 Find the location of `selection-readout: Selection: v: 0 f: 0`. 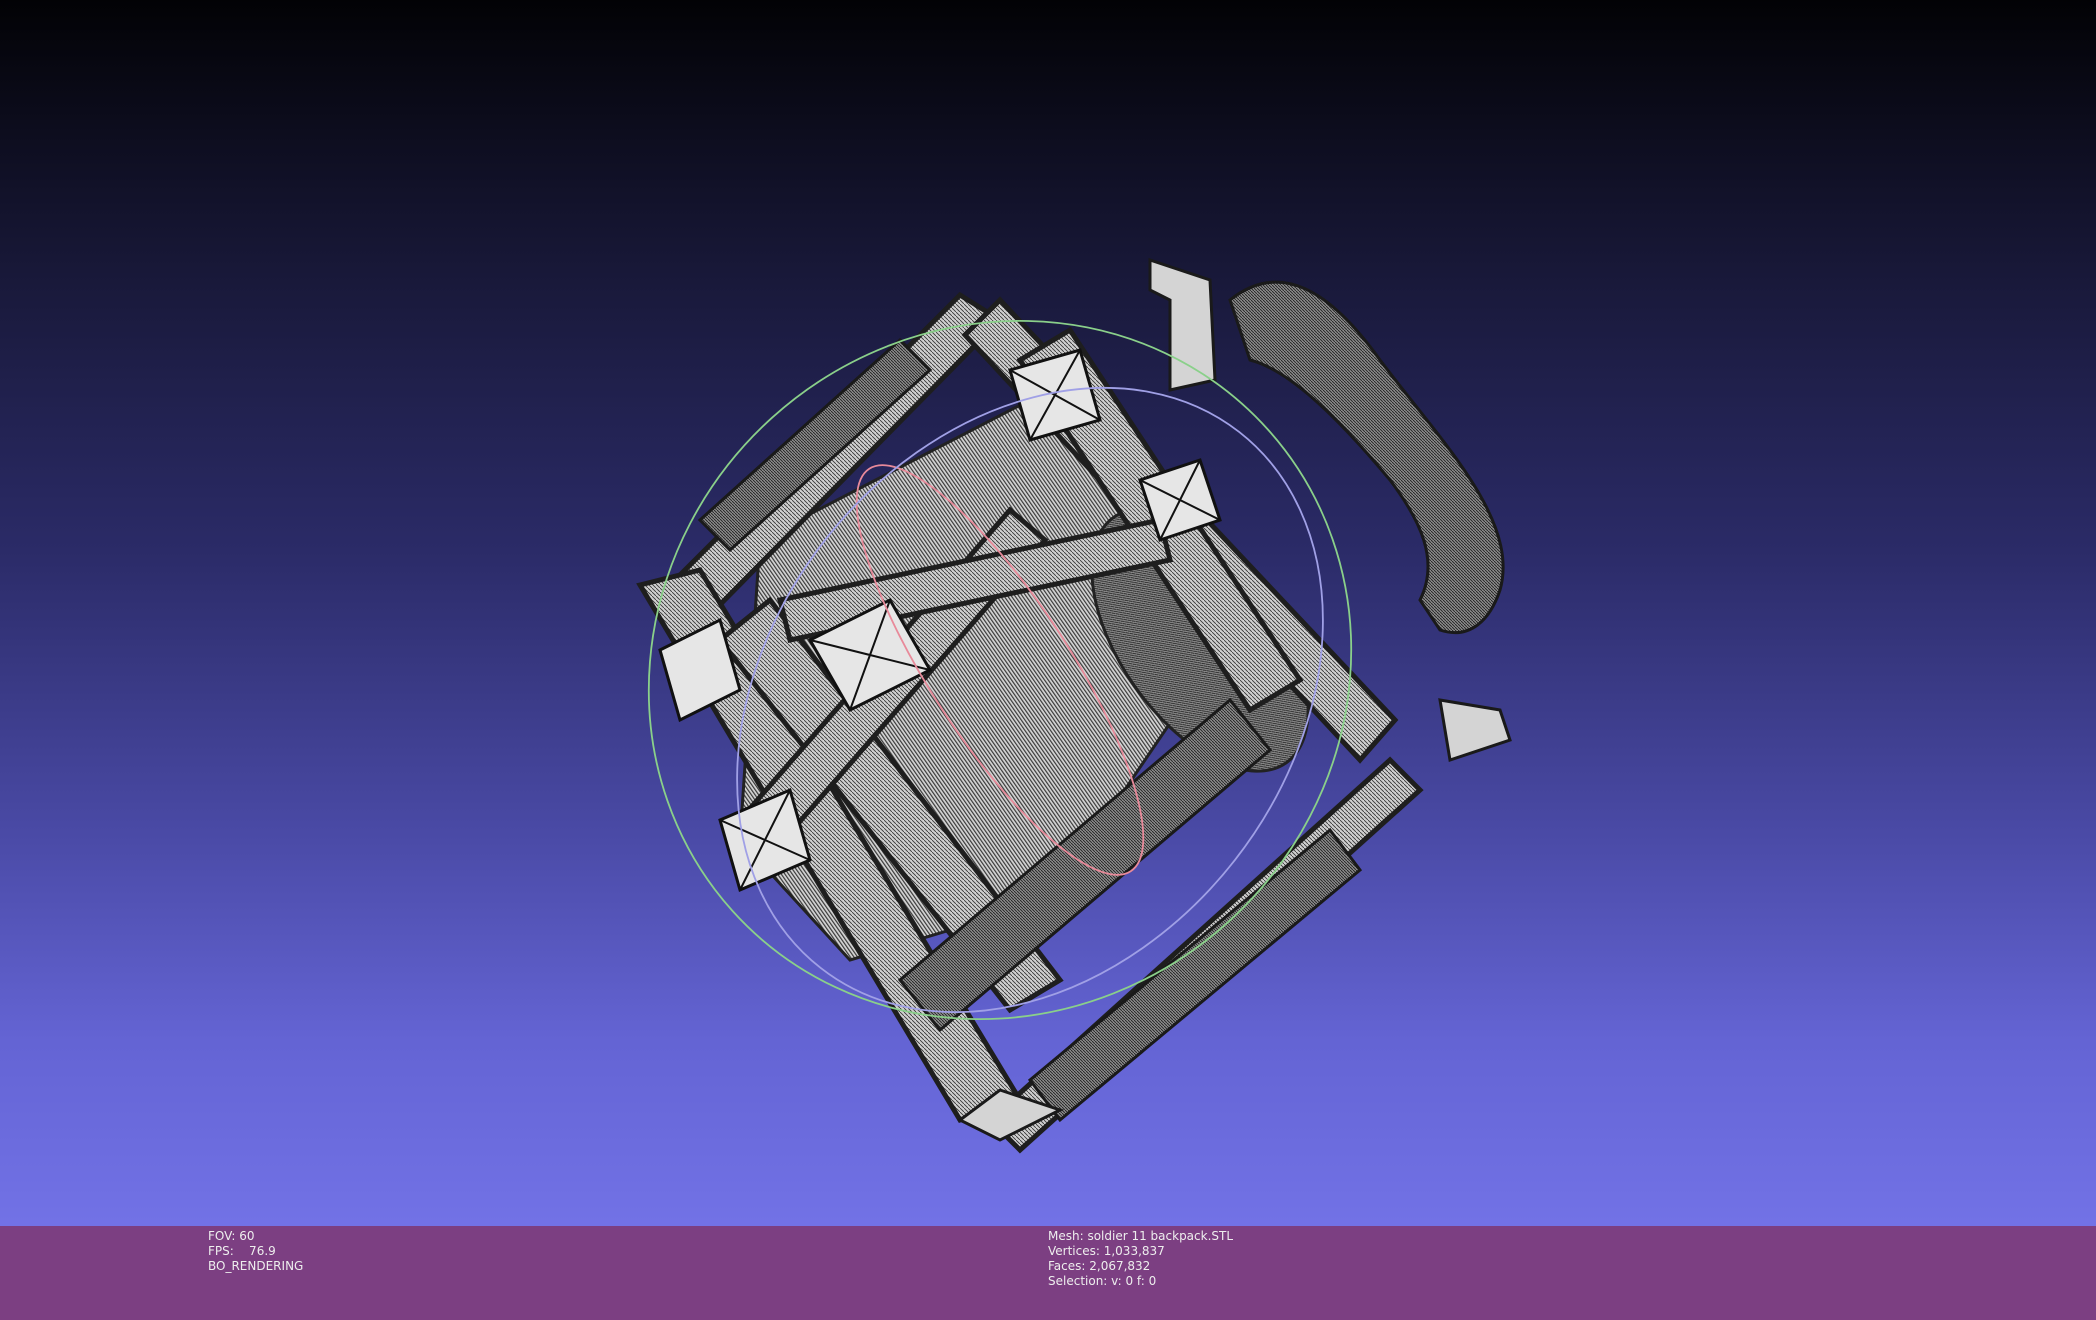

selection-readout: Selection: v: 0 f: 0 is located at coordinates (1102, 1281).